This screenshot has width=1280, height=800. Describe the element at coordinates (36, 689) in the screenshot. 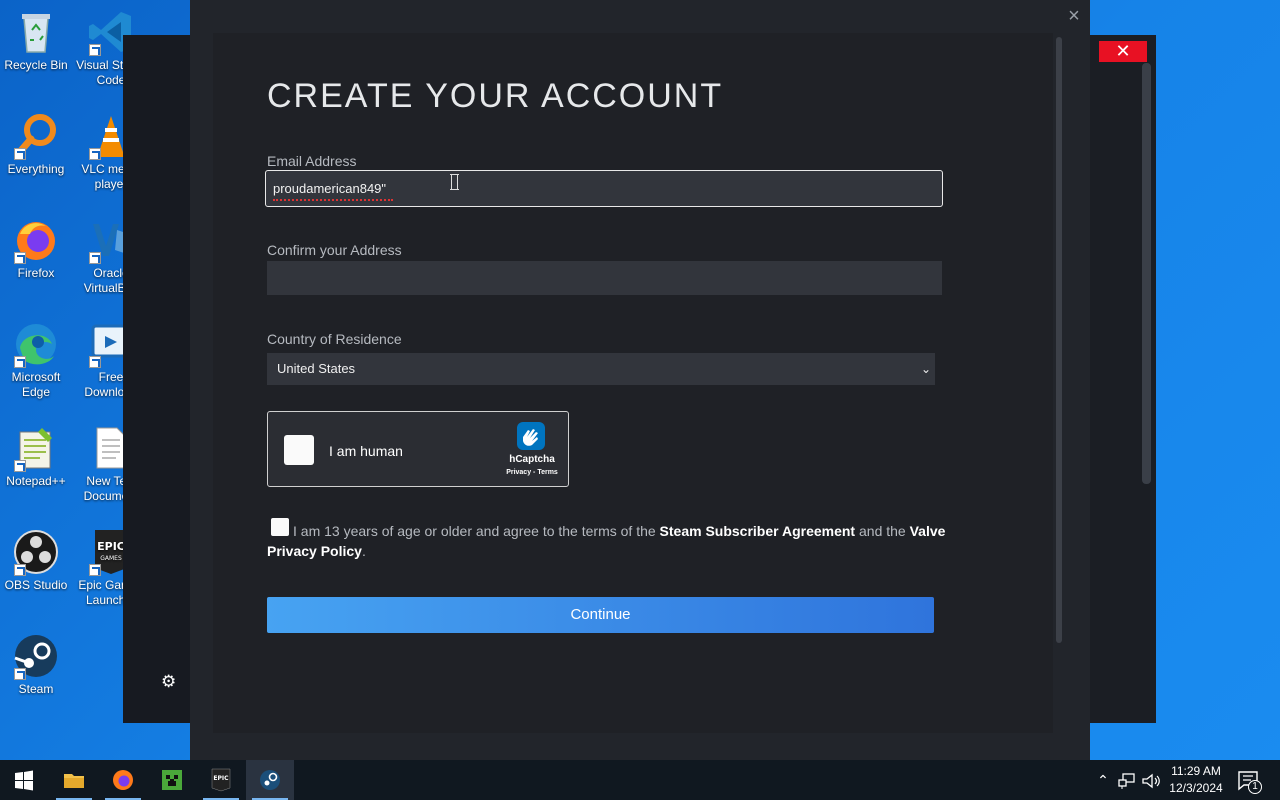

I see `desktop-icon-label: Steam` at that location.